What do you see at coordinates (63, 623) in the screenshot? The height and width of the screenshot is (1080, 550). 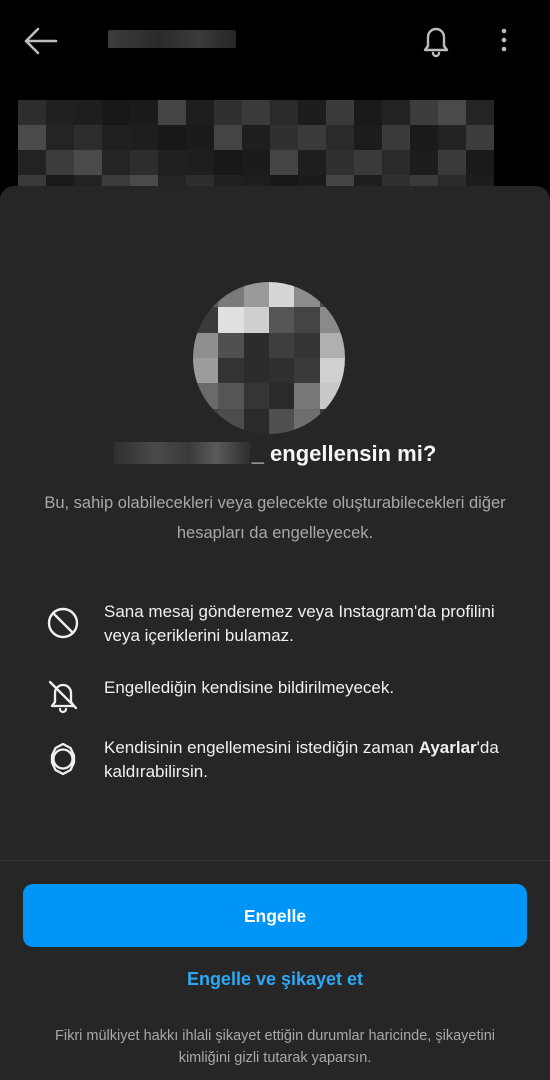 I see `no-message-icon` at bounding box center [63, 623].